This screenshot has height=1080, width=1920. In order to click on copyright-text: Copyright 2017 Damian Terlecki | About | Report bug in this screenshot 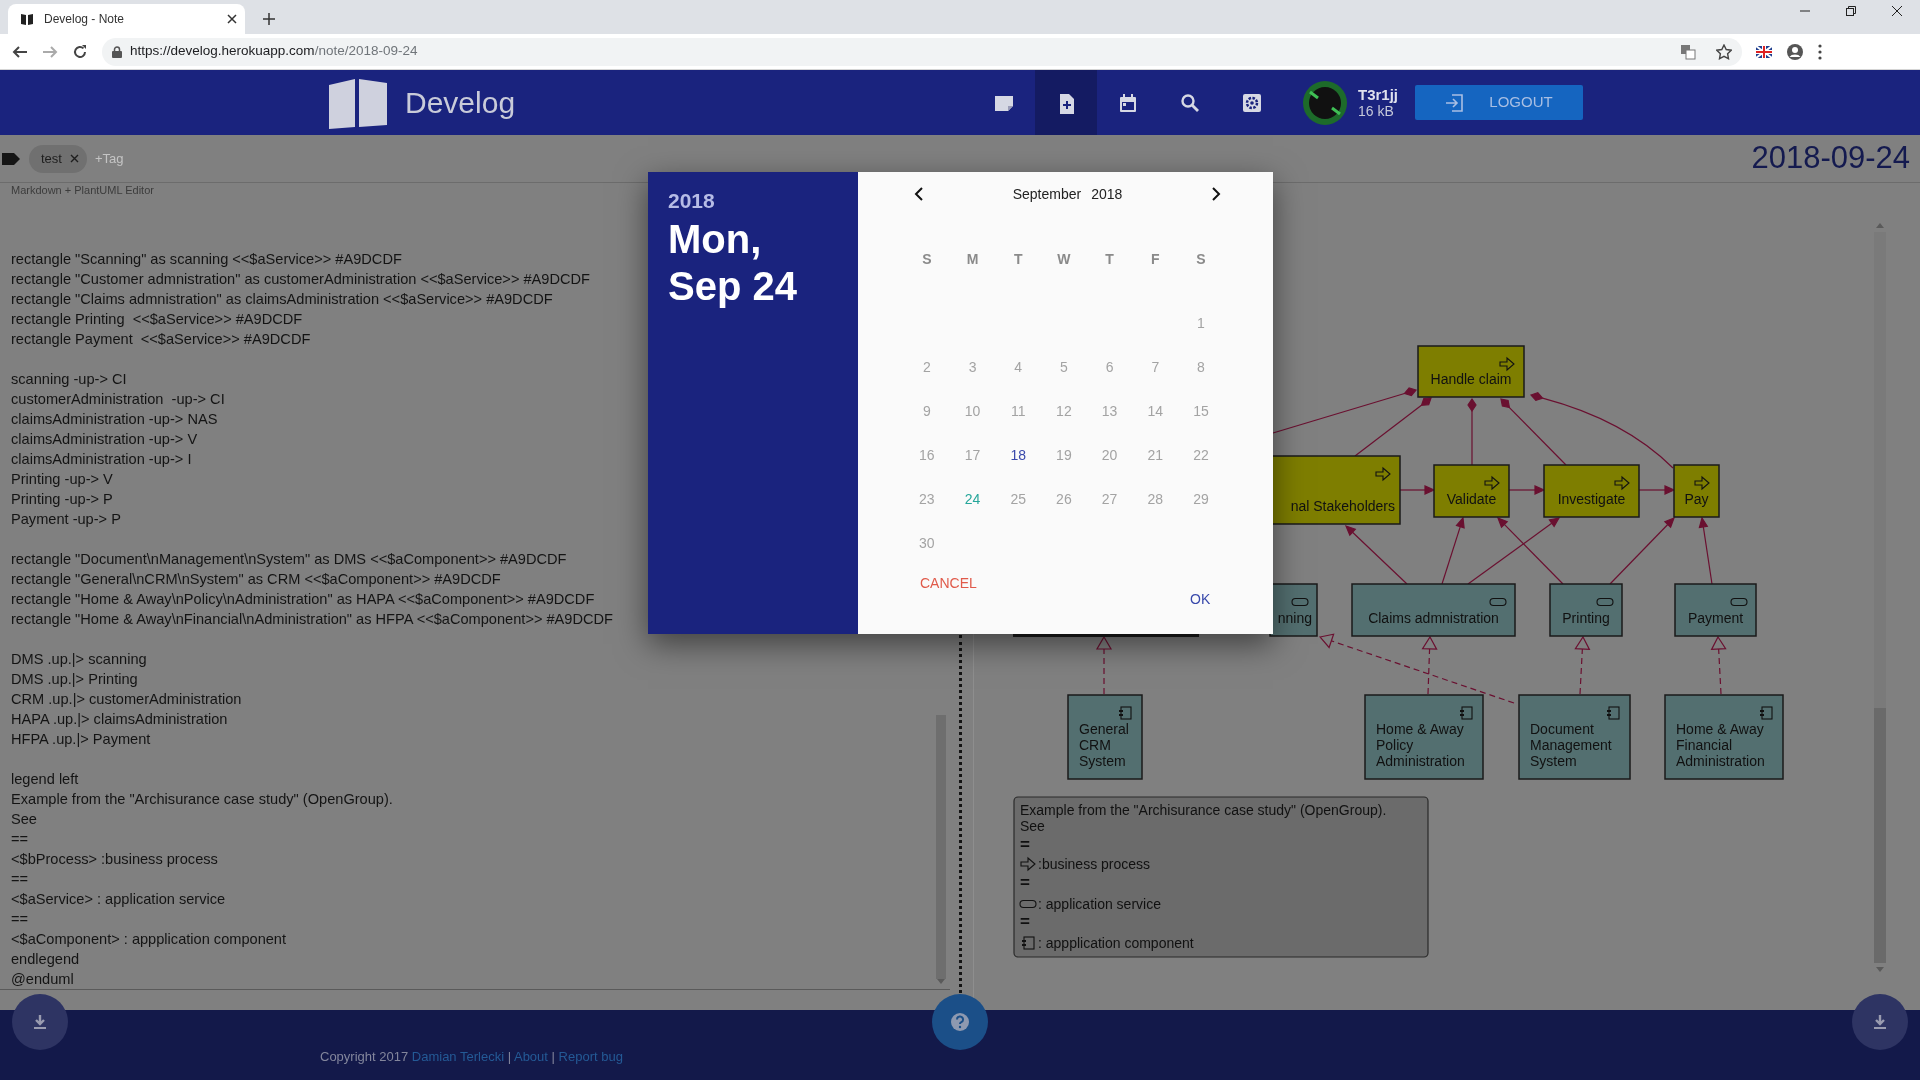, I will do `click(471, 1057)`.